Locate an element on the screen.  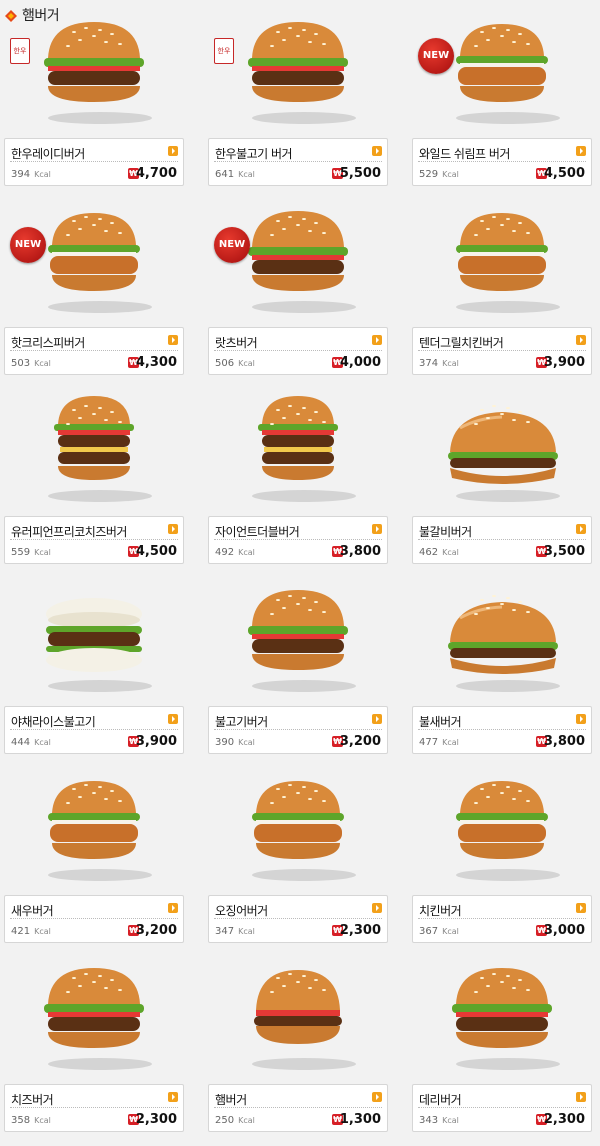
menu-item-card: 텐더그릴치킨버거 374 Kcal ₩3,900 is located at coordinates (502, 351).